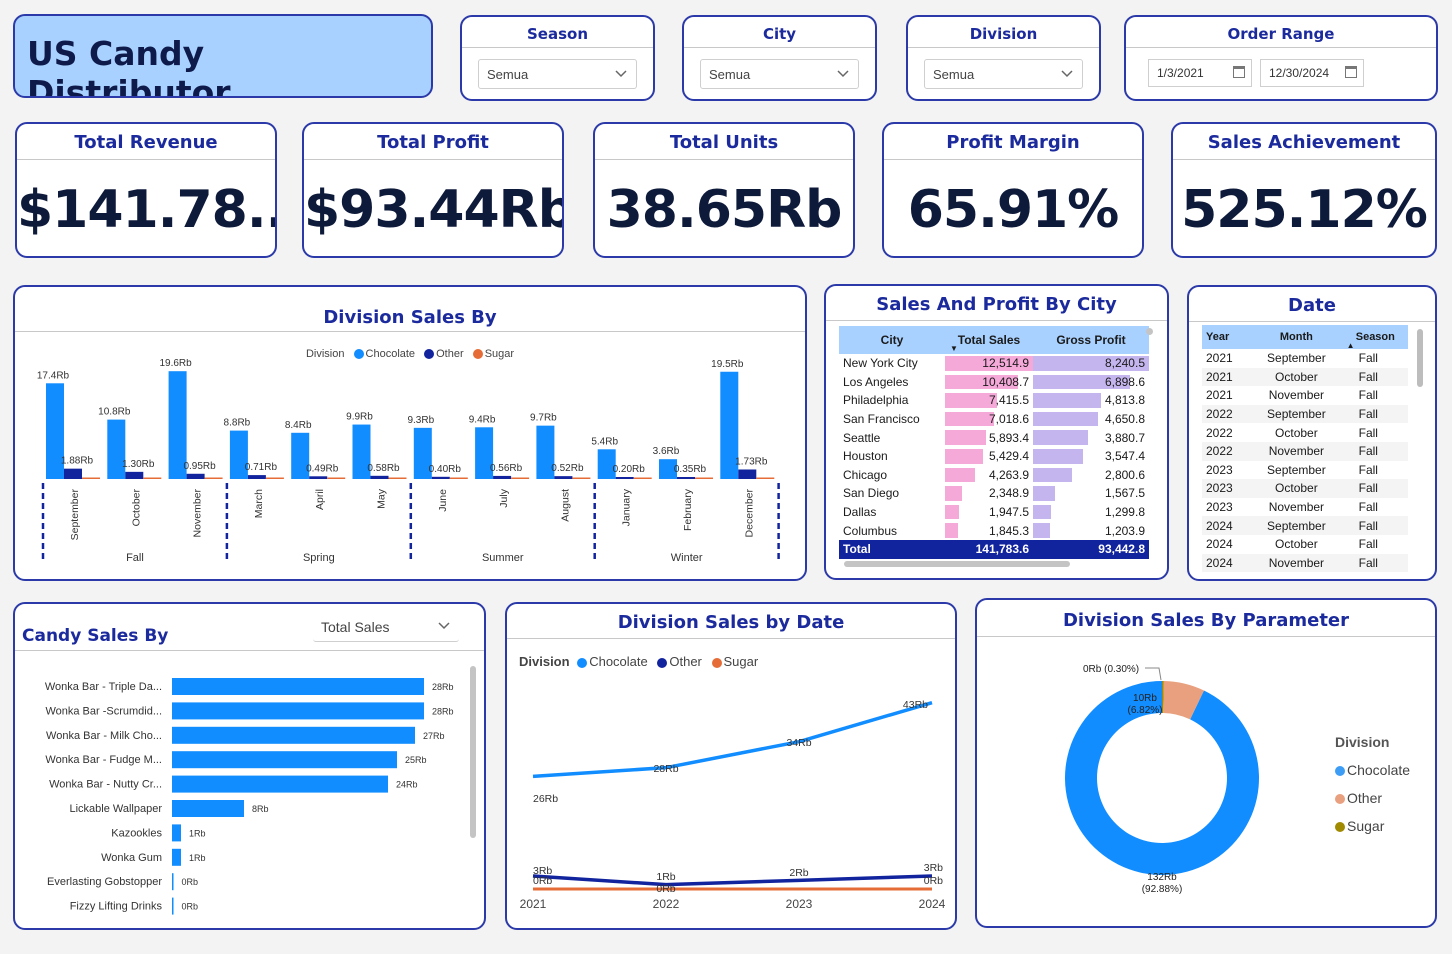 The width and height of the screenshot is (1452, 954). What do you see at coordinates (957, 564) in the screenshot?
I see `horizontal-scrollbar` at bounding box center [957, 564].